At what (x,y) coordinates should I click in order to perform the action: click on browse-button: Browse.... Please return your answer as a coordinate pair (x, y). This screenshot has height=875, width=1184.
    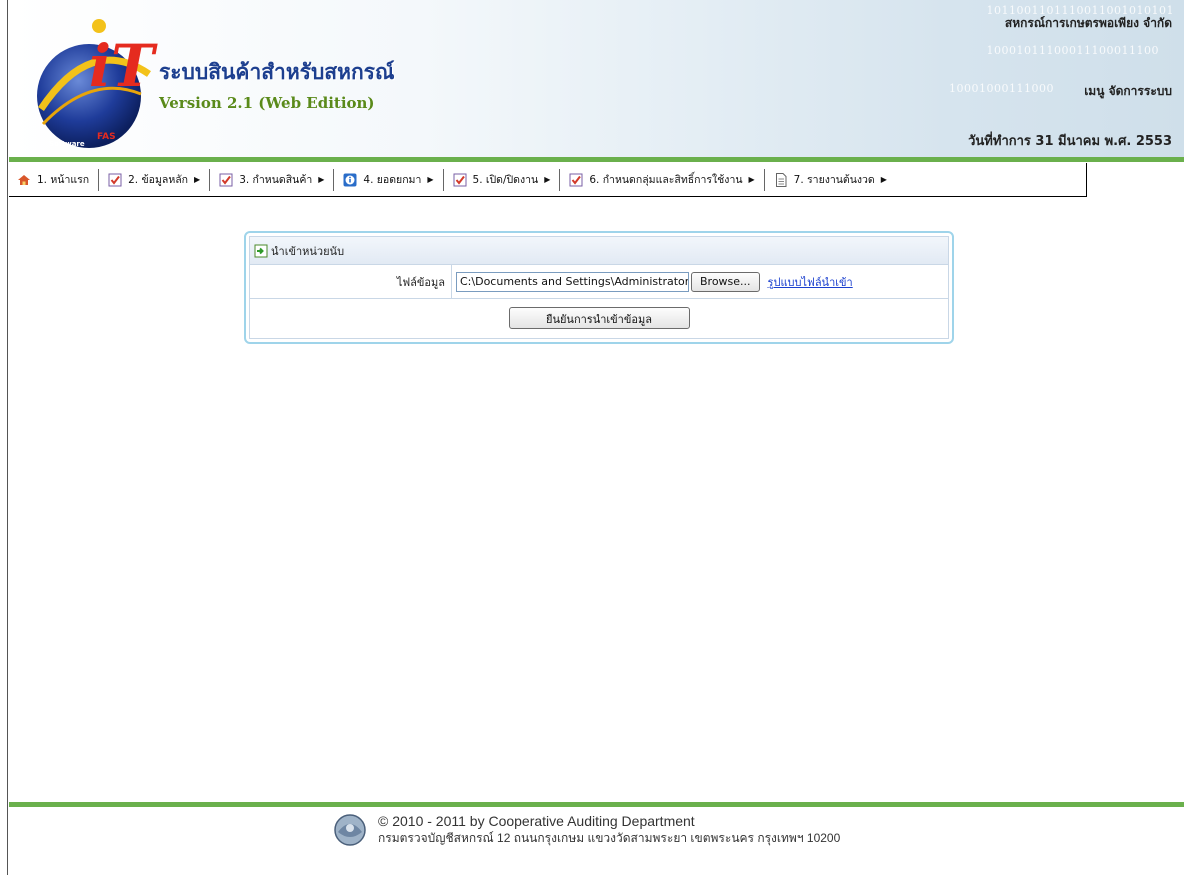
    Looking at the image, I should click on (725, 281).